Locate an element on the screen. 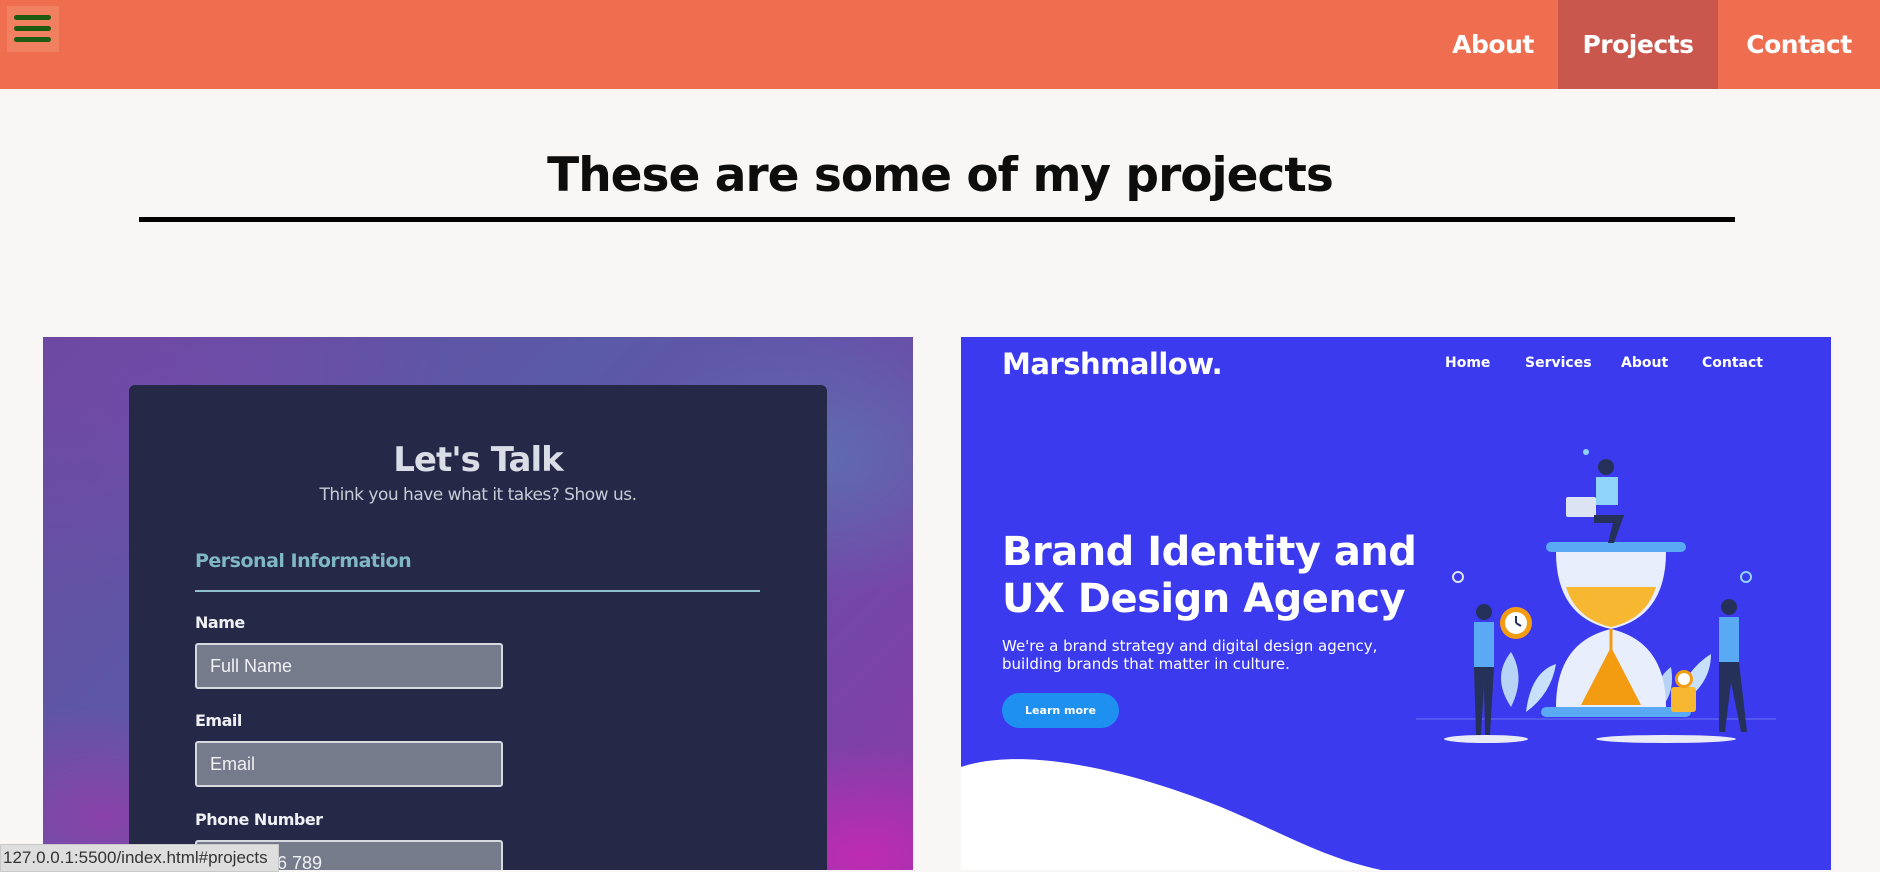 This screenshot has width=1880, height=872. mm-nav-about: About is located at coordinates (1645, 363).